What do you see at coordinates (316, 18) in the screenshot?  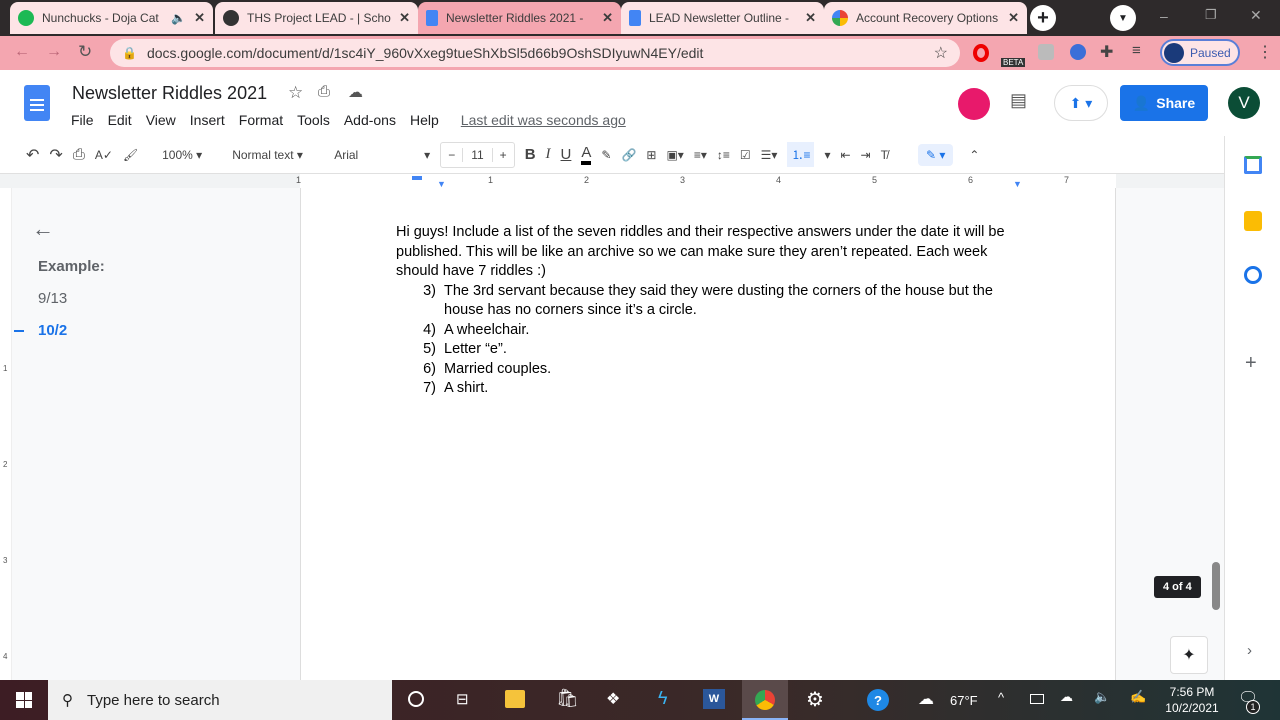 I see `tab-ths-project: THS Project LEAD - | Schoo ✕` at bounding box center [316, 18].